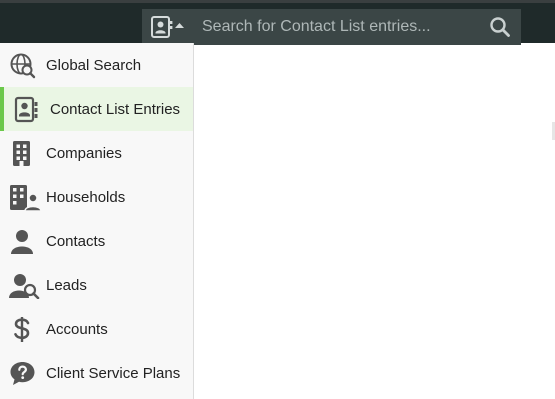  What do you see at coordinates (77, 329) in the screenshot?
I see `sidebar-item-label: Accounts` at bounding box center [77, 329].